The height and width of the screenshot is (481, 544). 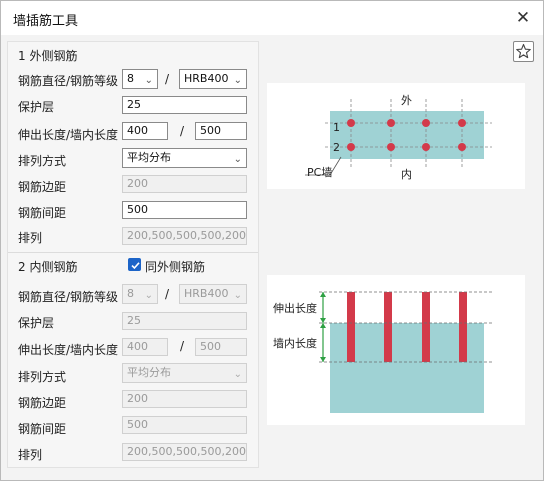 I want to click on outer-diameter-value: 8, so click(x=130, y=78).